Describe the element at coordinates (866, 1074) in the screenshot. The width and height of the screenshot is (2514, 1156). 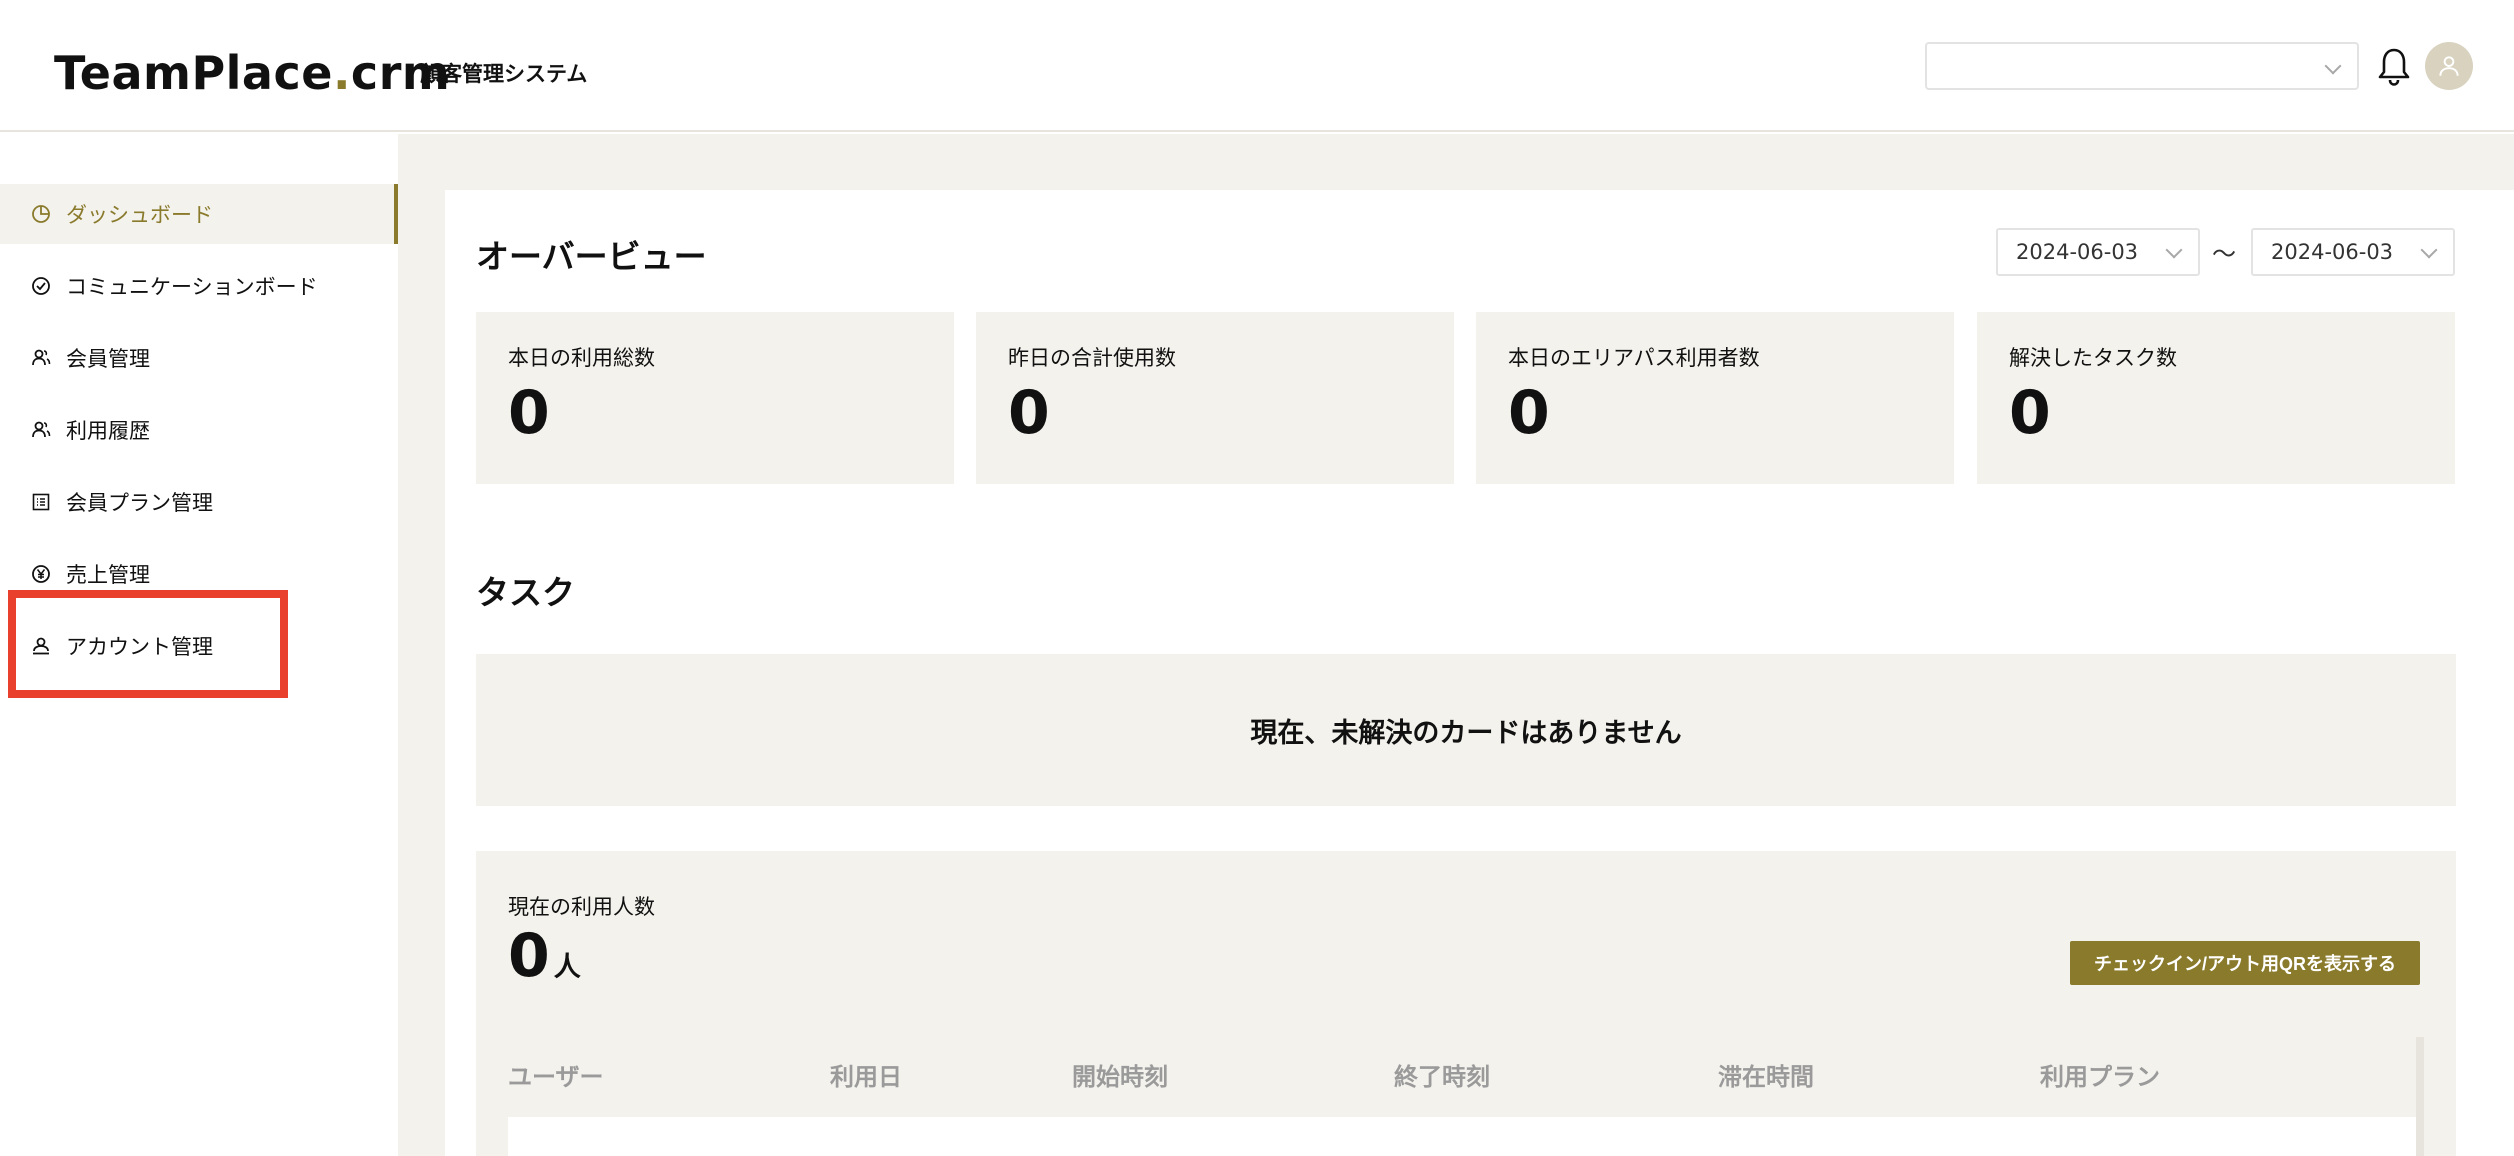
I see `column-header-date: 利用日` at that location.